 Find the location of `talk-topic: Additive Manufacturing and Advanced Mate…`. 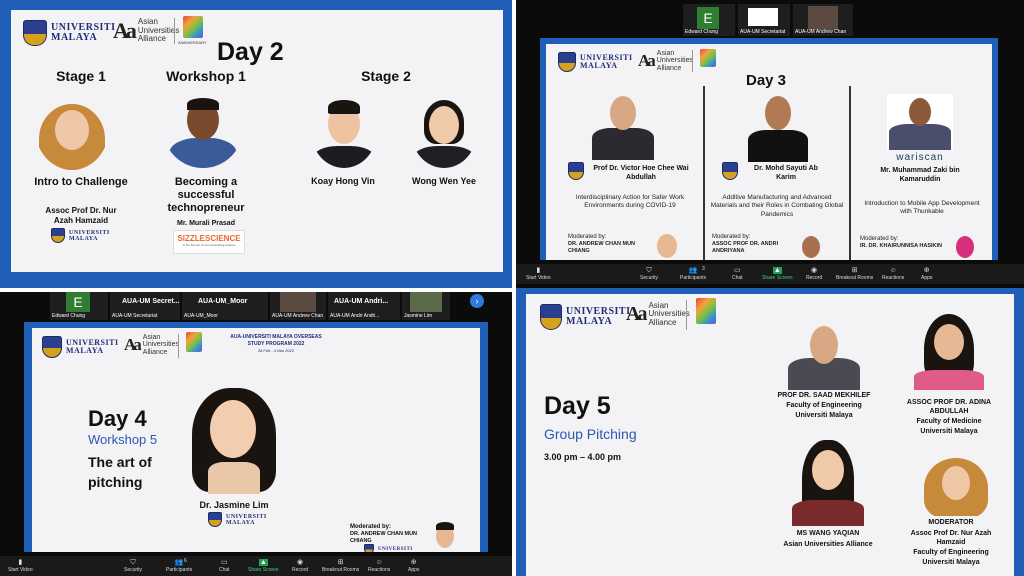

talk-topic: Additive Manufacturing and Advanced Mate… is located at coordinates (777, 206).